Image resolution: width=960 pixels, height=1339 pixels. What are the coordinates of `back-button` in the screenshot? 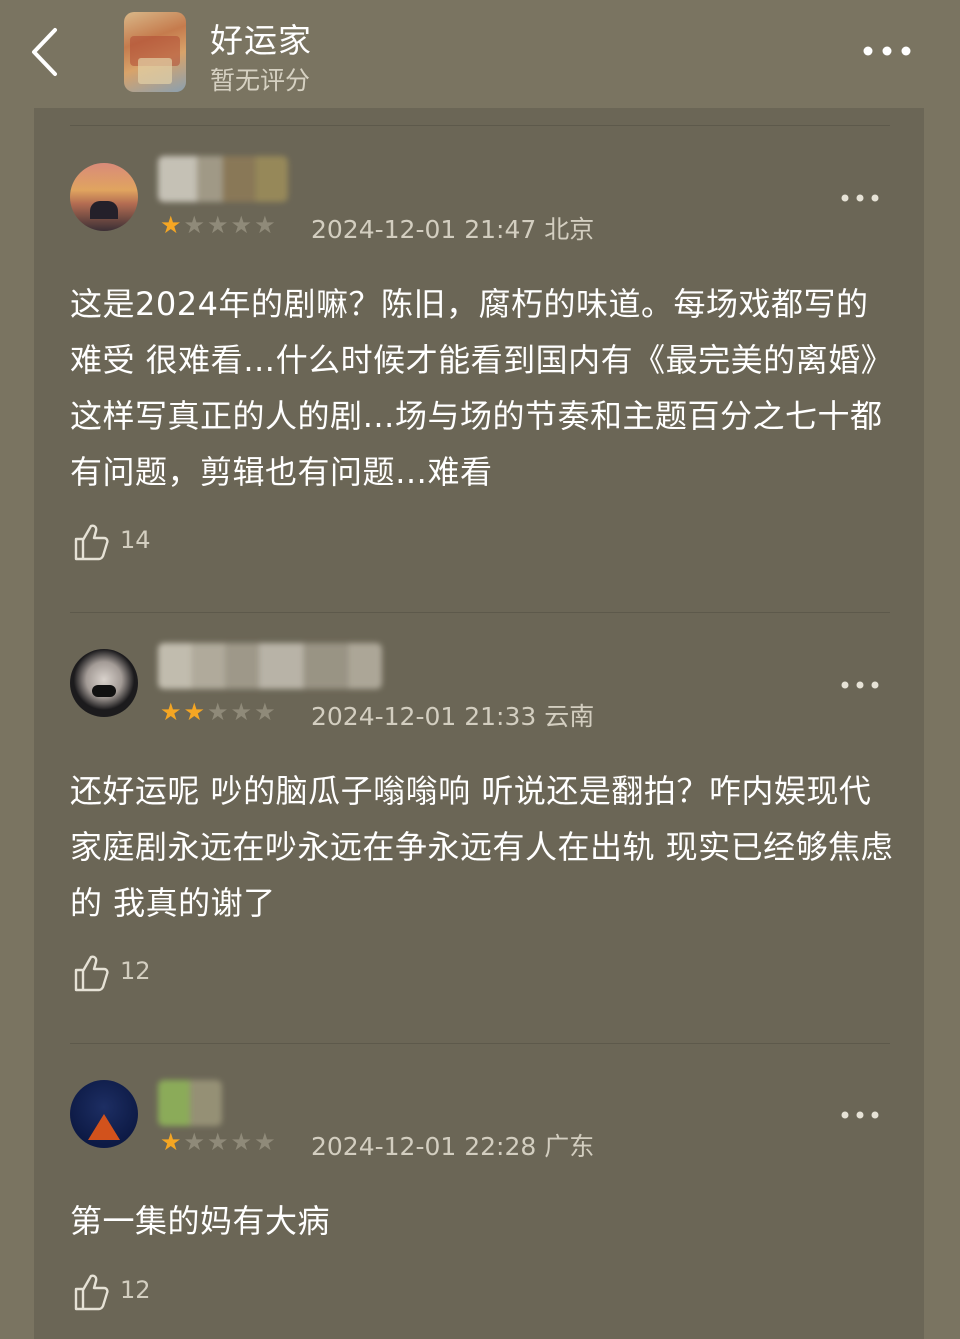 It's located at (45, 52).